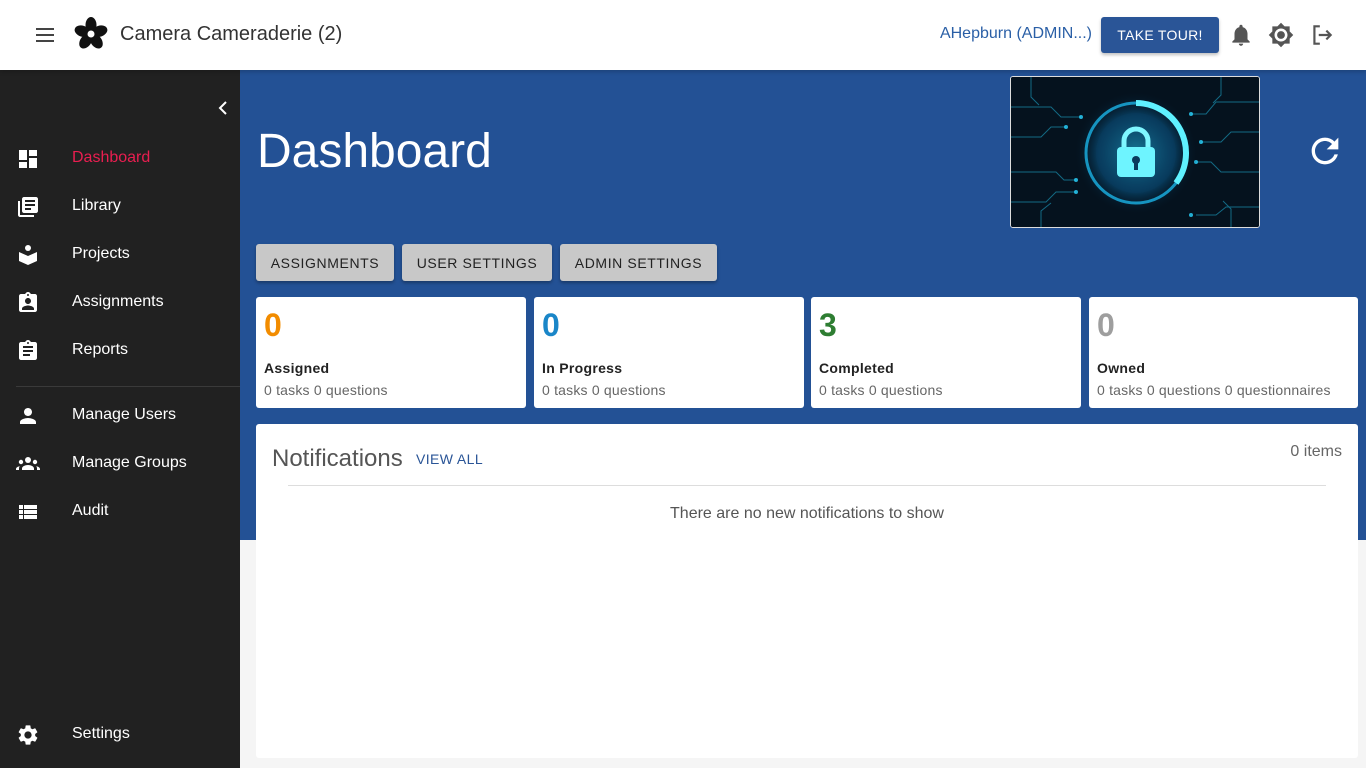 The width and height of the screenshot is (1366, 768). What do you see at coordinates (111, 157) in the screenshot?
I see `sidebar-item-label: Dashboard` at bounding box center [111, 157].